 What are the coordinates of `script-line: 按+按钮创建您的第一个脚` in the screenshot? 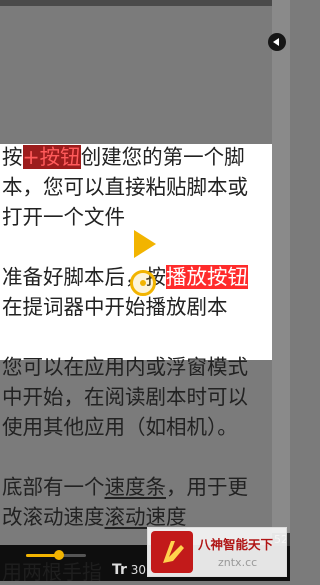 It's located at (137, 157).